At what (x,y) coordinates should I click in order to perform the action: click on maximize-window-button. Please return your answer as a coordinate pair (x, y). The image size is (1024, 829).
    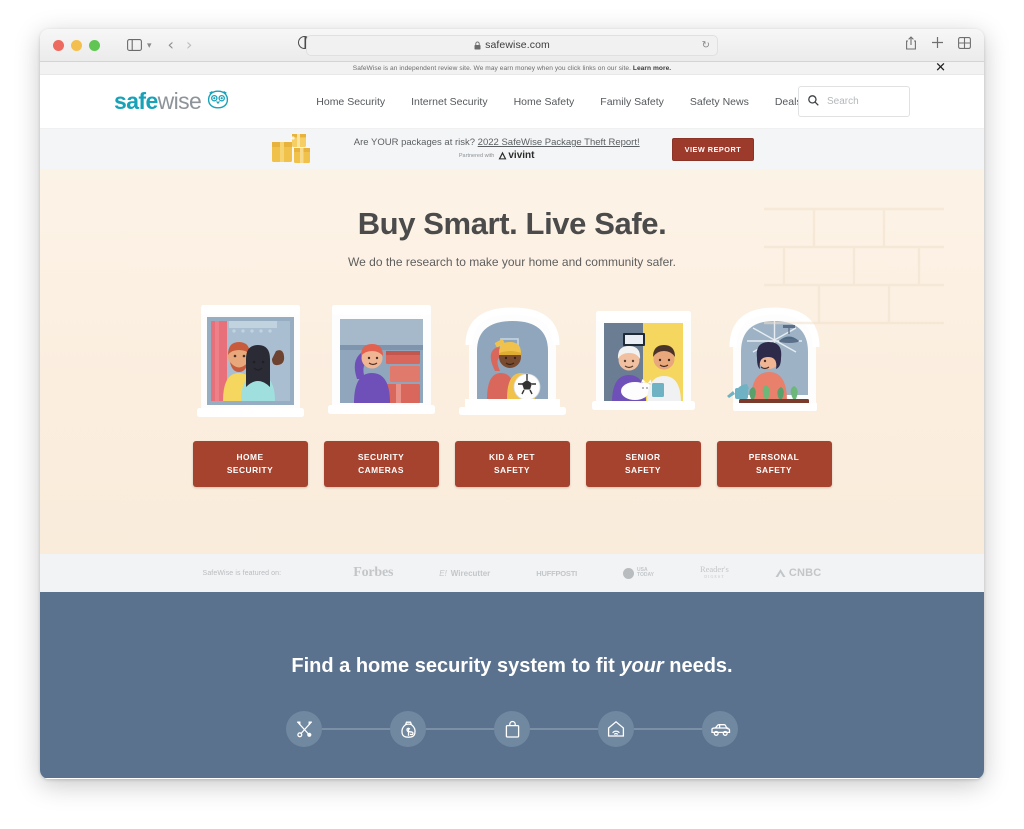
    Looking at the image, I should click on (94, 45).